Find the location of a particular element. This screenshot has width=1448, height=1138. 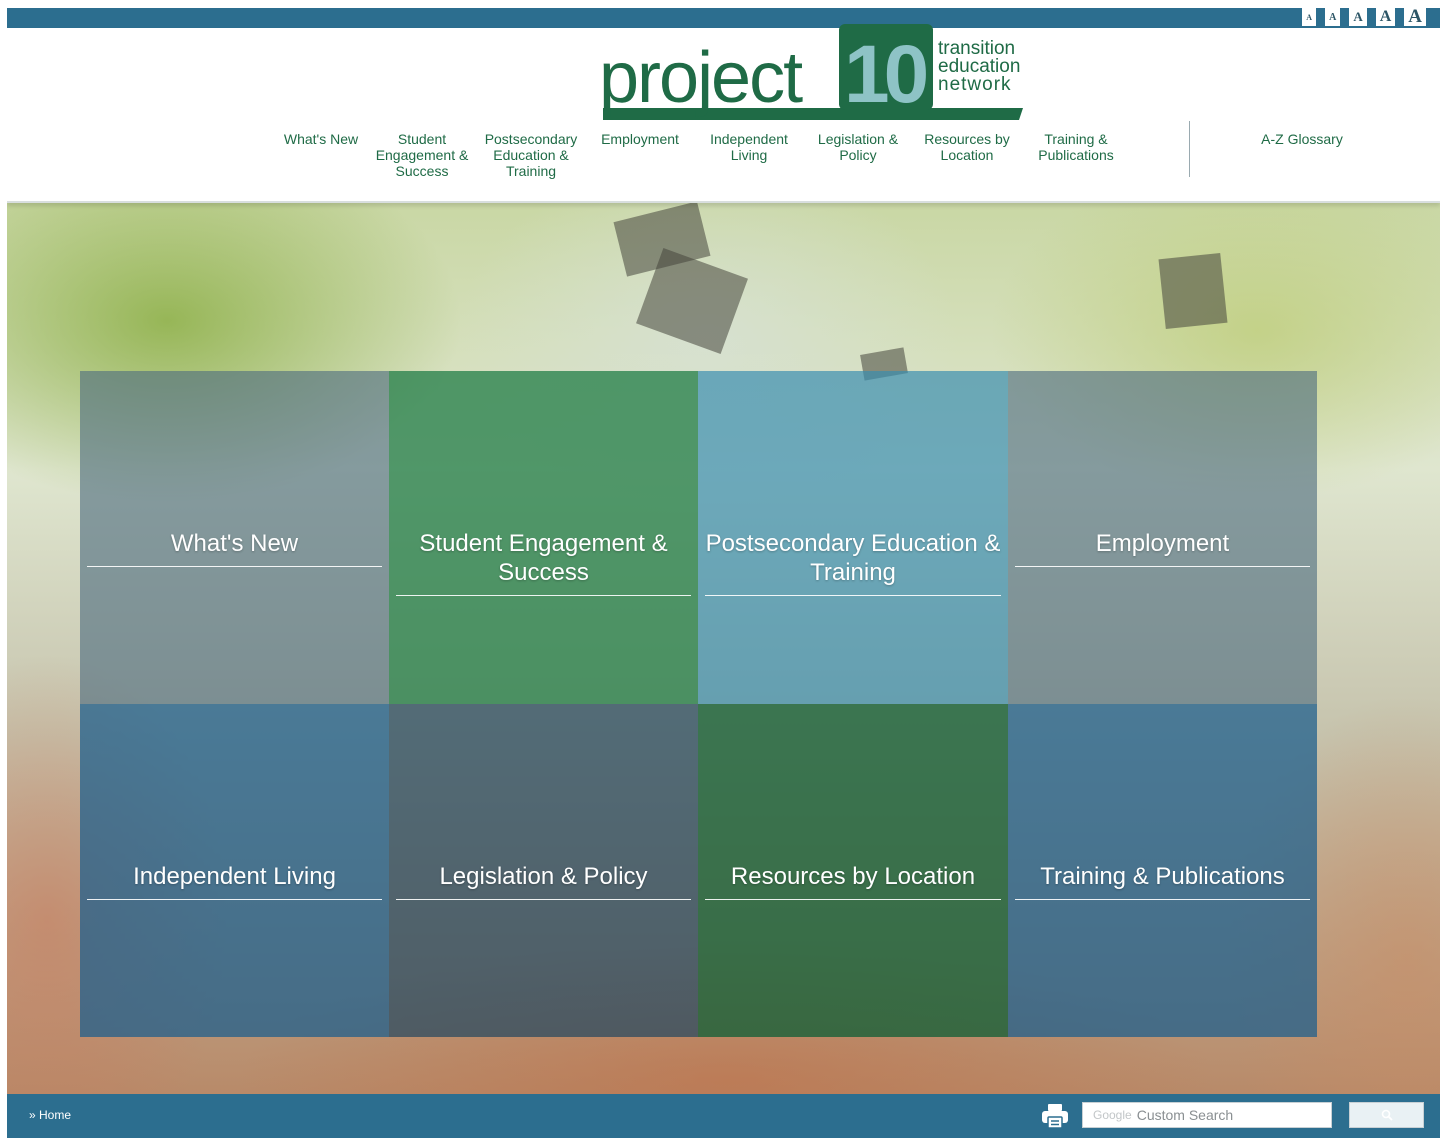

tile-label: Employment is located at coordinates (1162, 548).